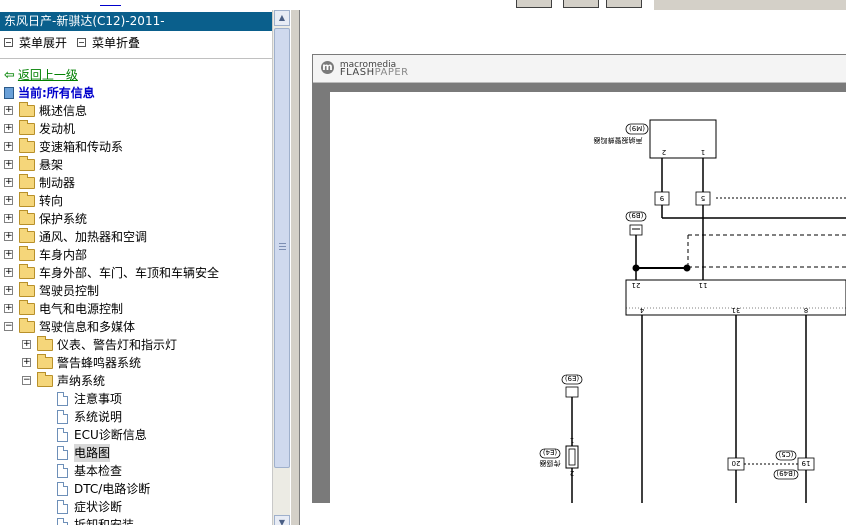 The height and width of the screenshot is (525, 846). Describe the element at coordinates (136, 345) in the screenshot. I see `tree-item: + 仪表、警告灯和指示灯` at that location.